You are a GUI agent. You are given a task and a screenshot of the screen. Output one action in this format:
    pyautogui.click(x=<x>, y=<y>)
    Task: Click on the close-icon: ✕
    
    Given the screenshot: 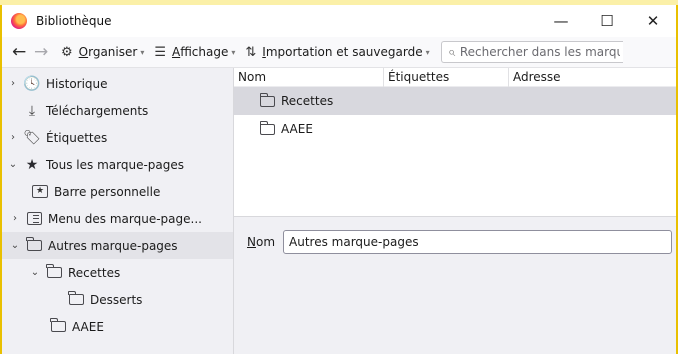 What is the action you would take?
    pyautogui.click(x=653, y=21)
    